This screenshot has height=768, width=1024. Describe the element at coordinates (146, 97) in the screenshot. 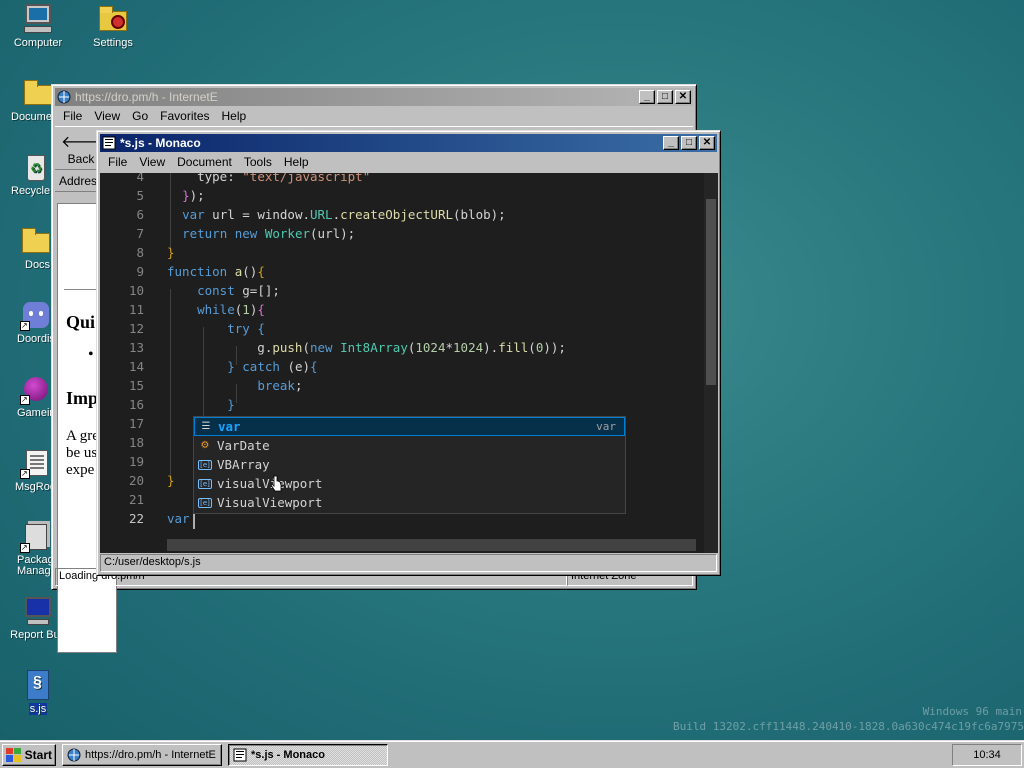

I see `ie-title: https://dro.pm/h - InternetE` at that location.